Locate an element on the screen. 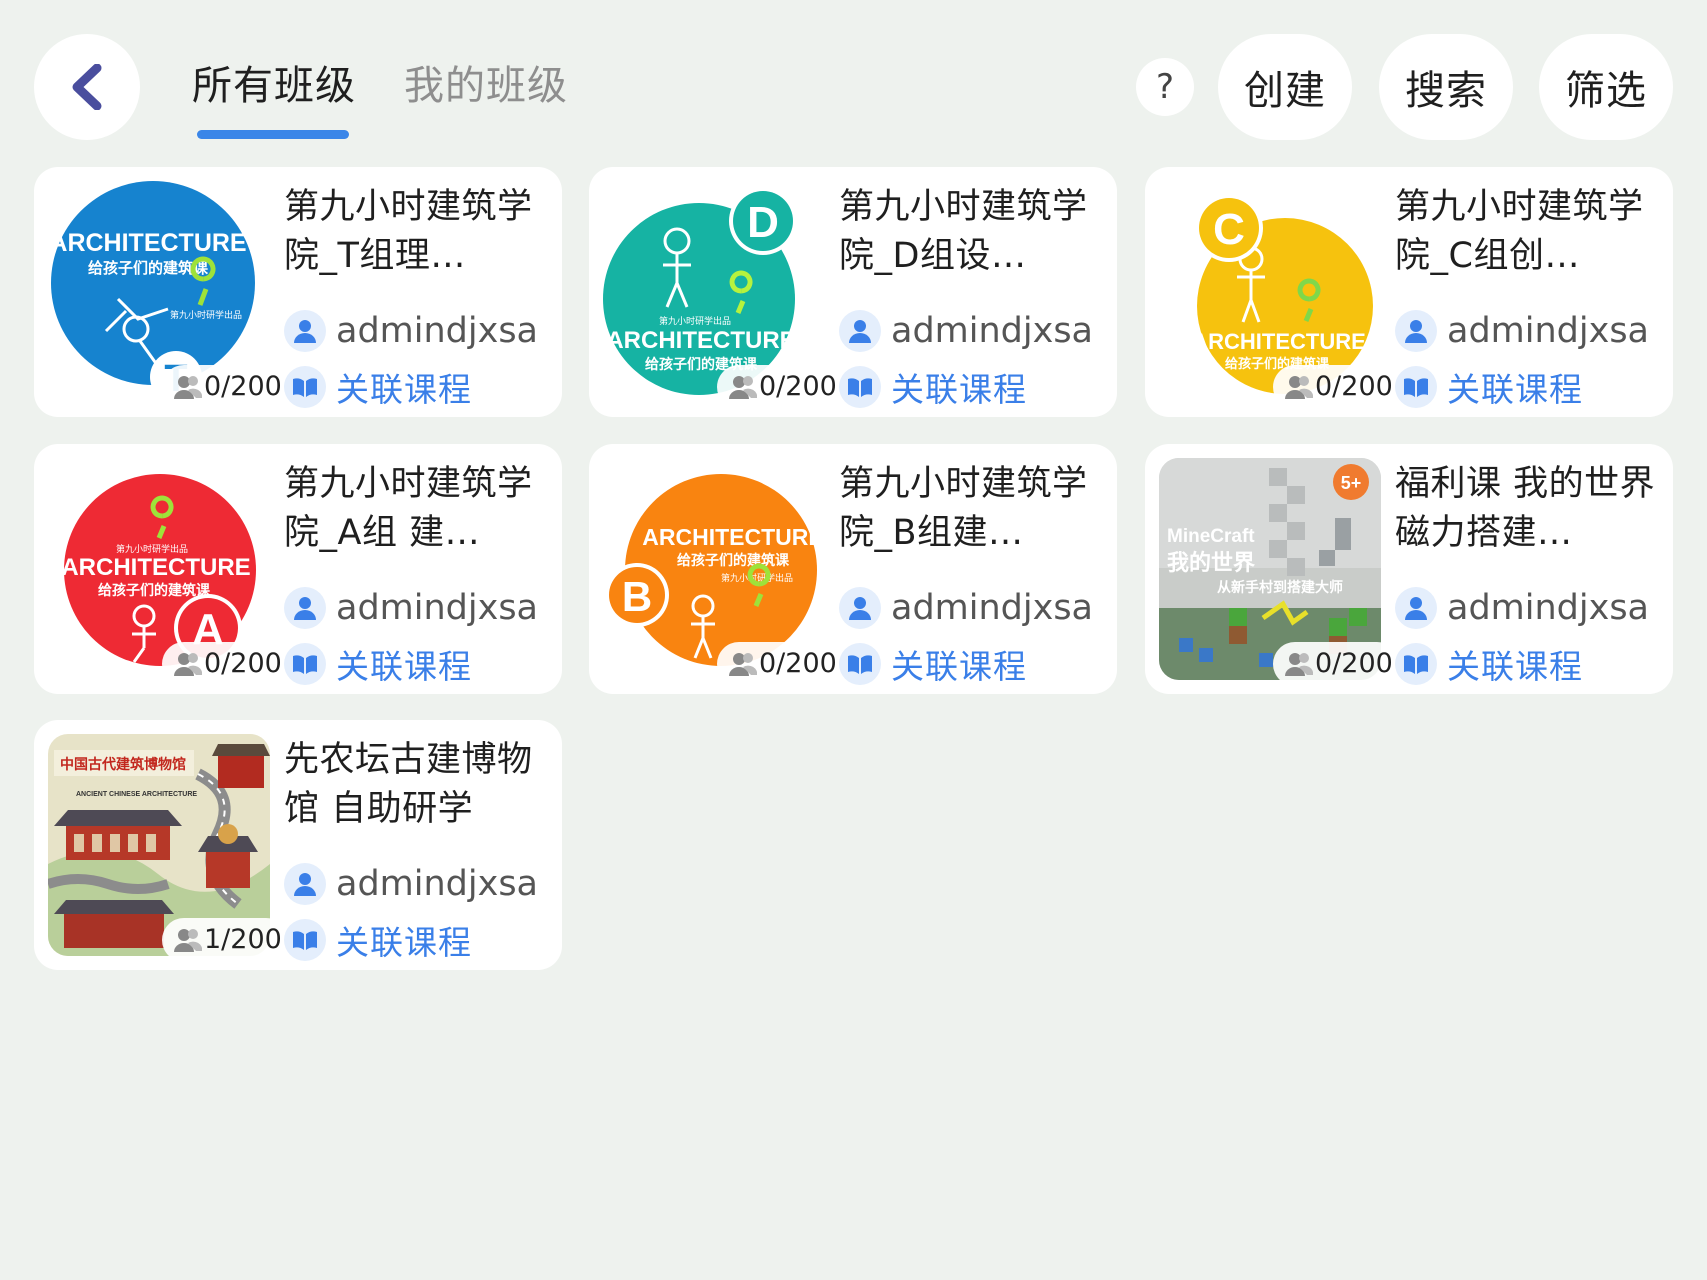  create-button: 创建 is located at coordinates (1285, 87).